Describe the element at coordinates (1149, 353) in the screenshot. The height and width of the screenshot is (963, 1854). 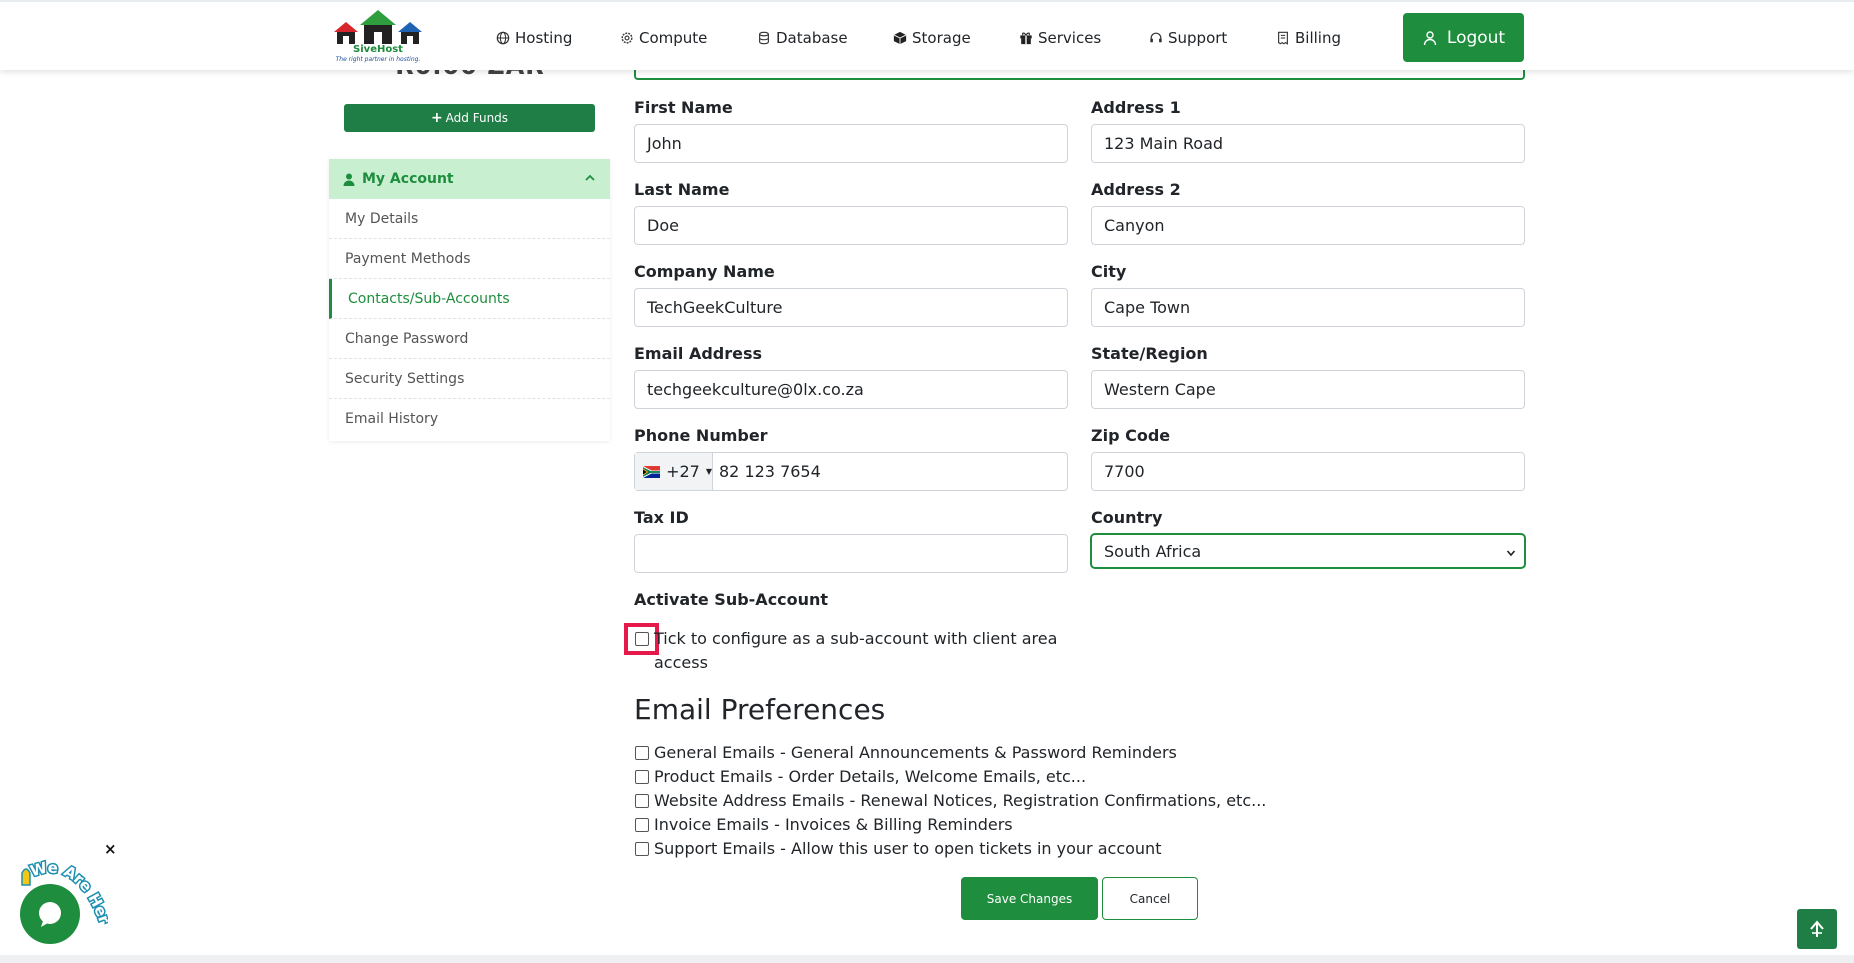
I see `state-region-label: State/Region` at that location.